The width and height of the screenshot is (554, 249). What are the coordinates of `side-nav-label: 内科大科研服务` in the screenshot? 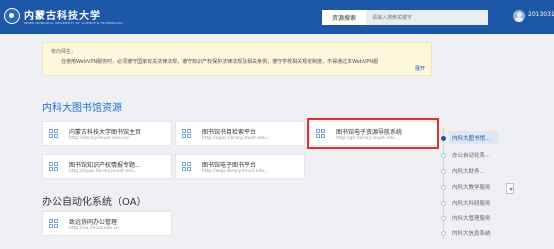 It's located at (471, 204).